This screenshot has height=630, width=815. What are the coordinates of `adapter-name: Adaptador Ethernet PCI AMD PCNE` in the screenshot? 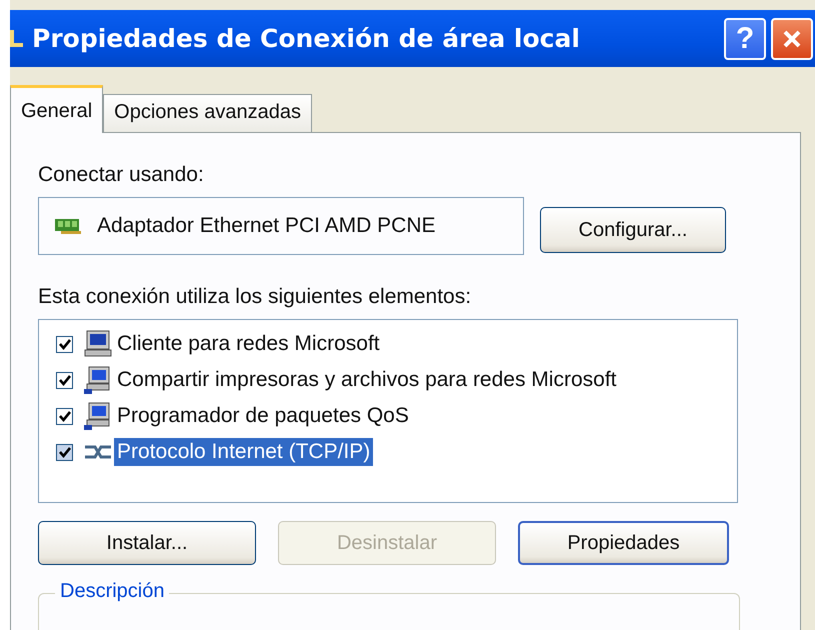 It's located at (266, 226).